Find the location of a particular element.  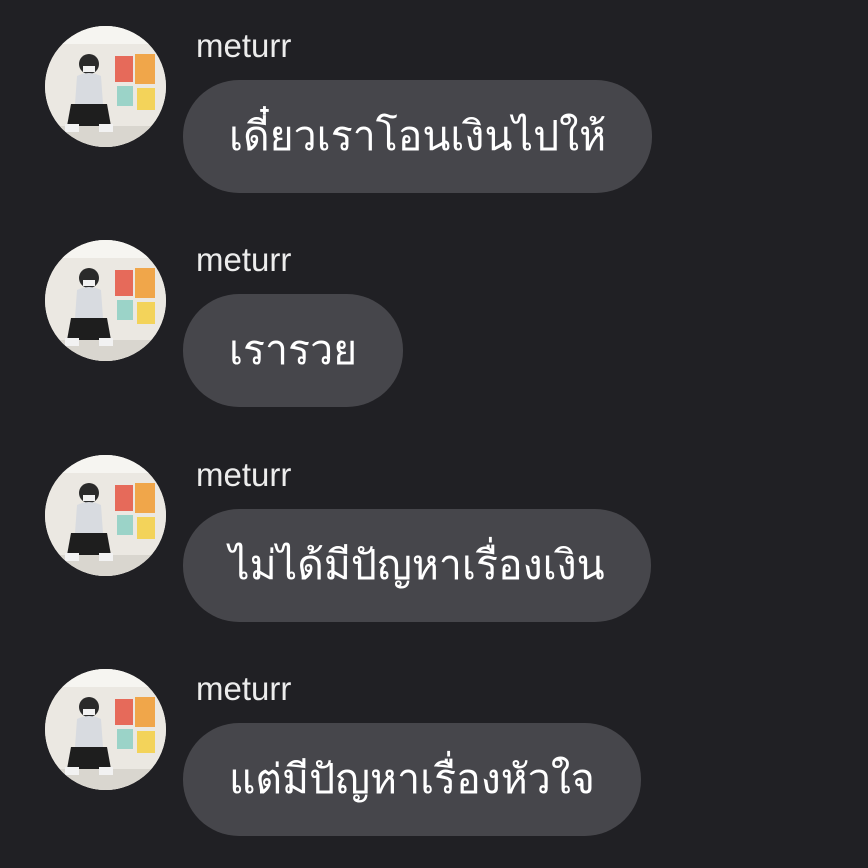

message-bubble: เรารวย is located at coordinates (293, 350).